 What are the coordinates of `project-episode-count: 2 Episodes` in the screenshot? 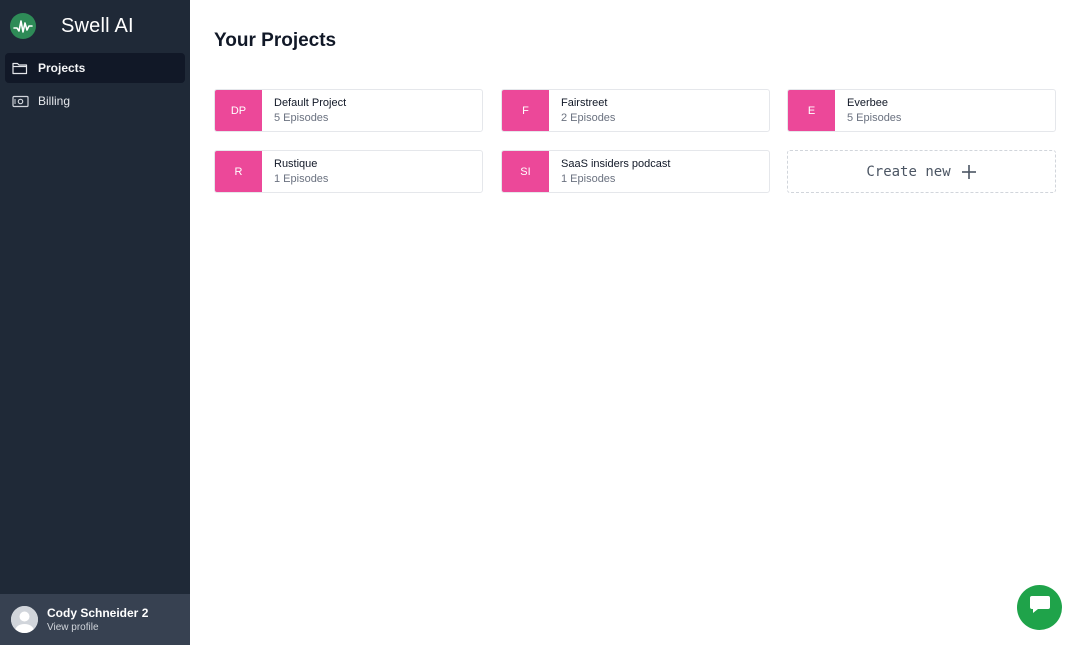 It's located at (588, 118).